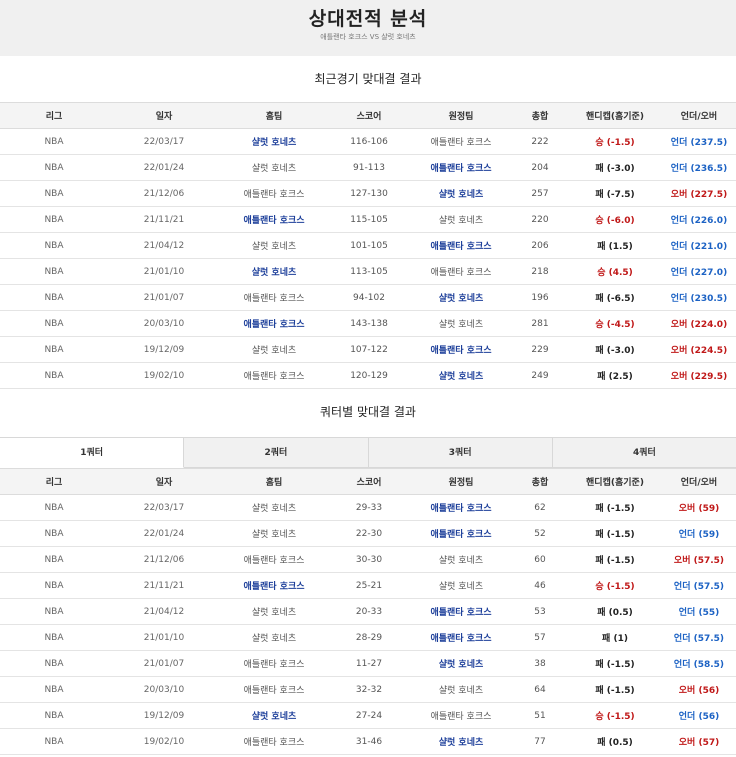 The width and height of the screenshot is (736, 757). I want to click on score-cell-text: 120-129, so click(369, 375).